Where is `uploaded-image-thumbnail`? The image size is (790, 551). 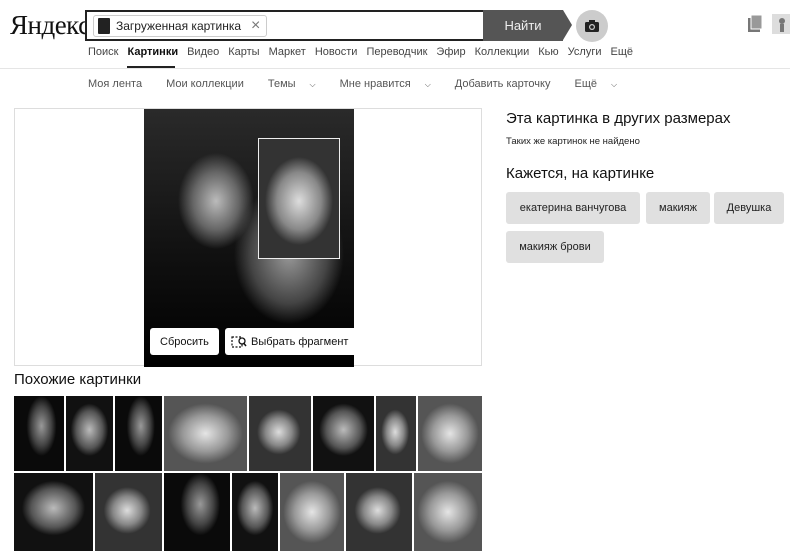
uploaded-image-thumbnail is located at coordinates (104, 25).